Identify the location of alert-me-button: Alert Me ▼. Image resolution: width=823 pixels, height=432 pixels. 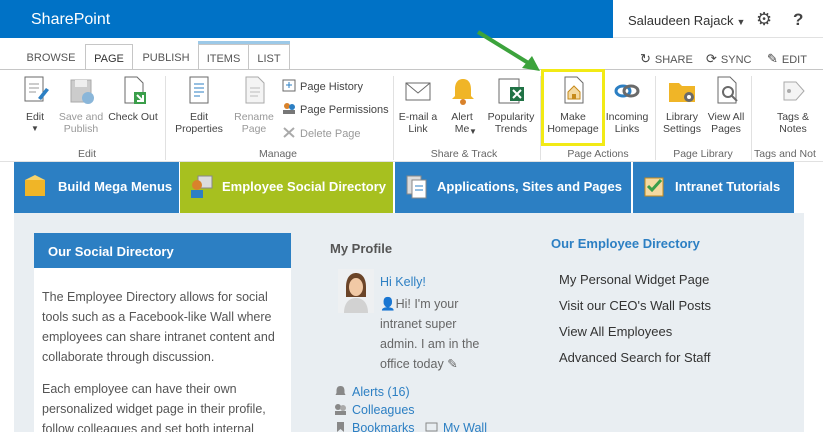
(462, 105).